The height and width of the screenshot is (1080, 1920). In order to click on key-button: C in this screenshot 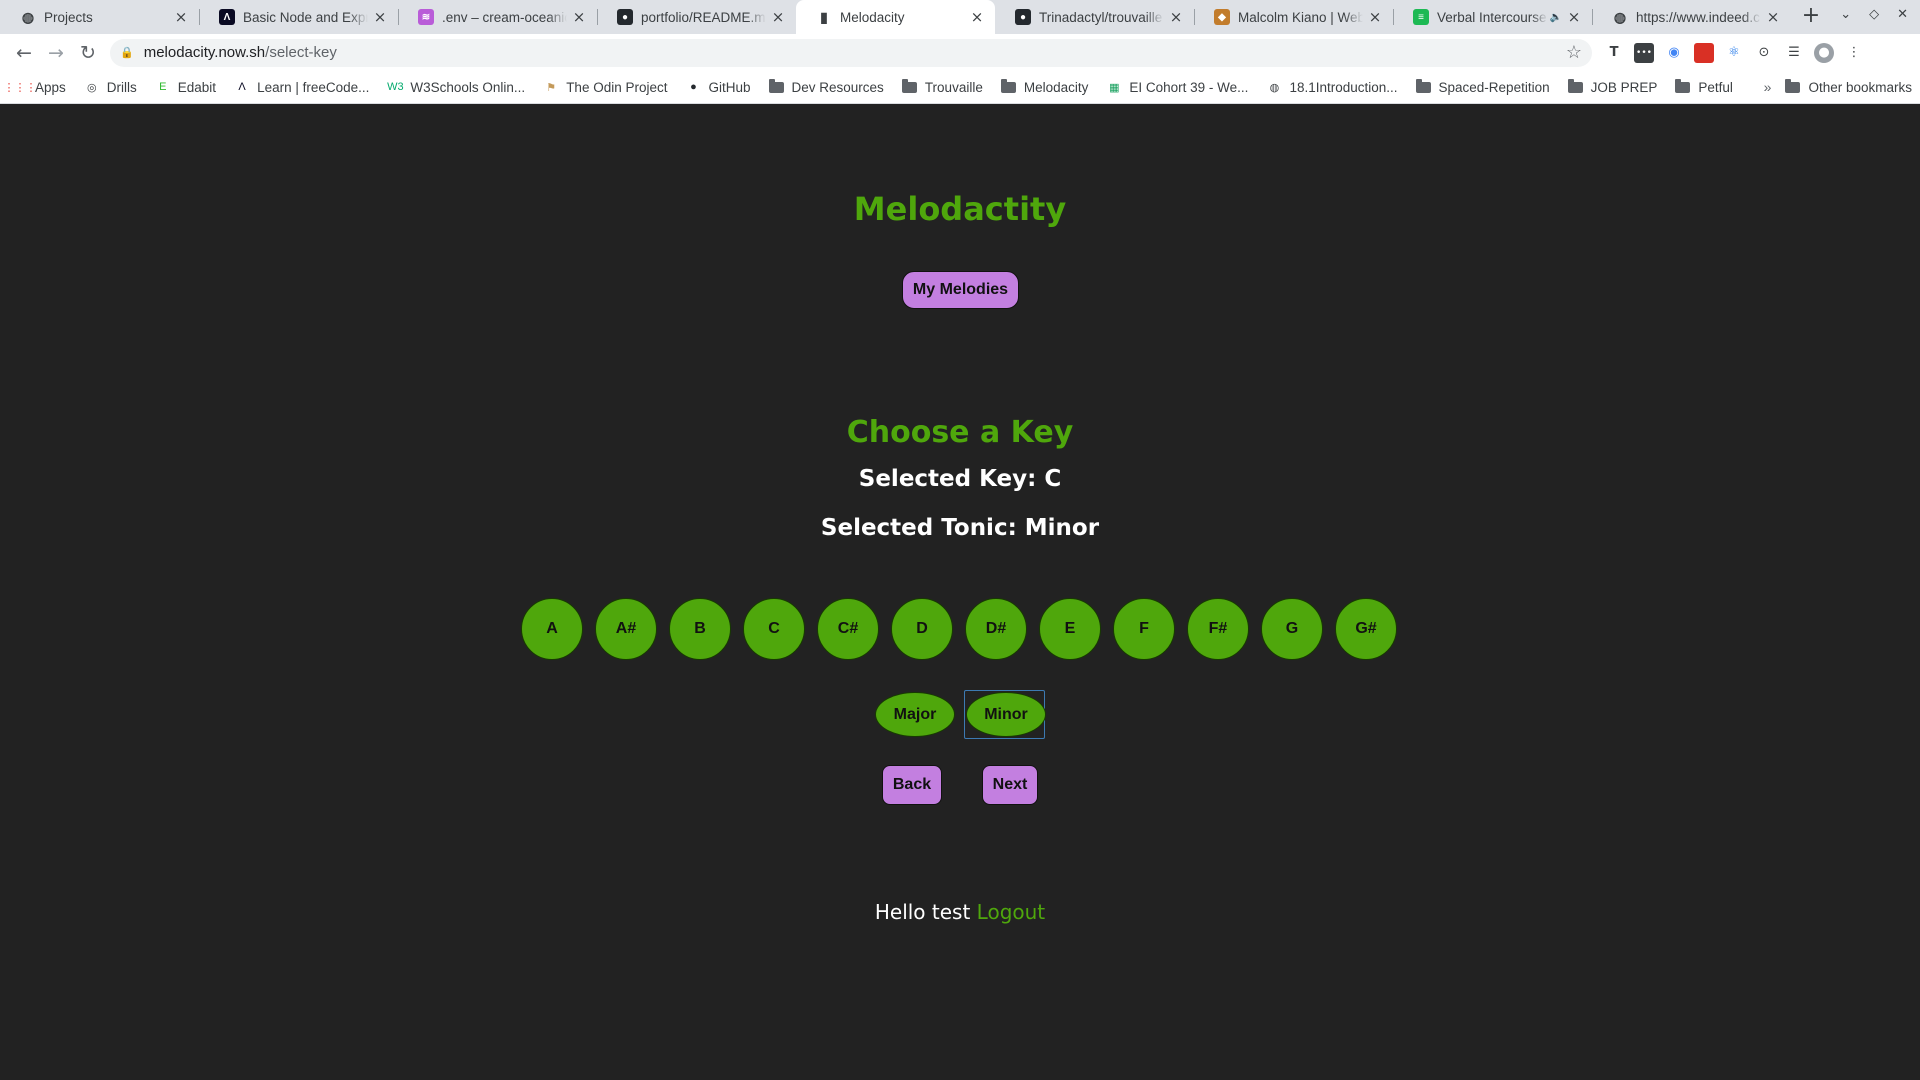, I will do `click(774, 629)`.